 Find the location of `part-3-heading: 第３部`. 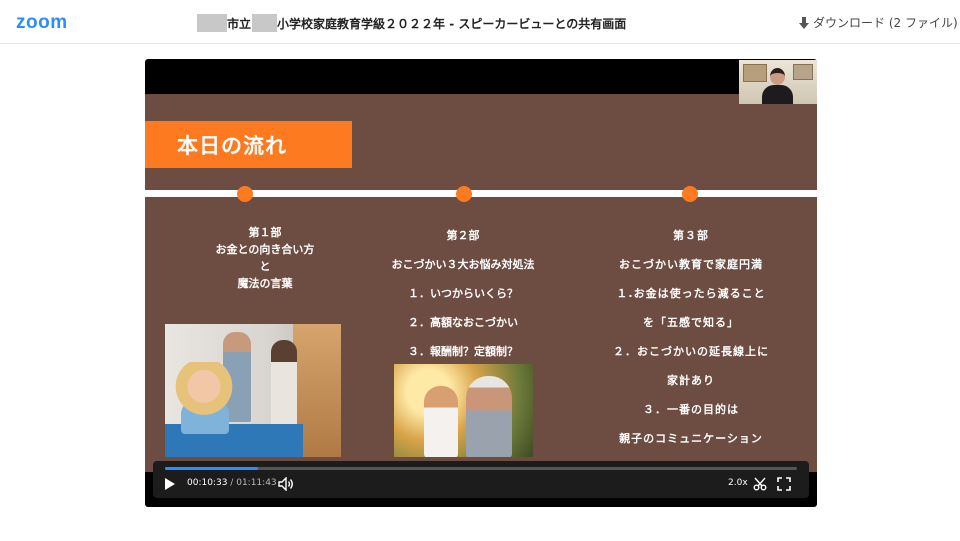

part-3-heading: 第３部 is located at coordinates (691, 235).